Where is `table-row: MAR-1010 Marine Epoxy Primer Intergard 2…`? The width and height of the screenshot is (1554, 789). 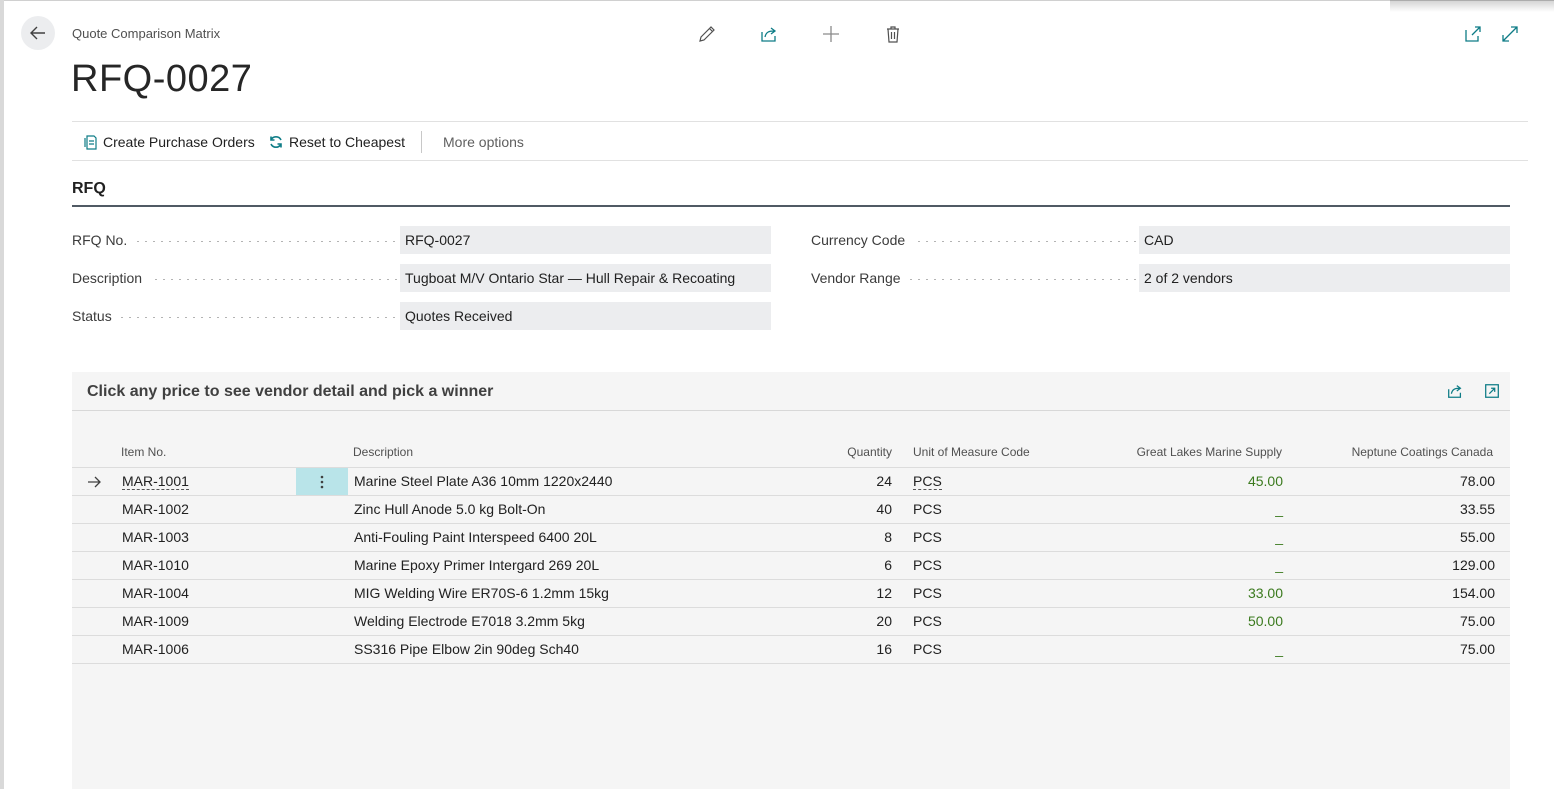
table-row: MAR-1010 Marine Epoxy Primer Intergard 2… is located at coordinates (791, 565).